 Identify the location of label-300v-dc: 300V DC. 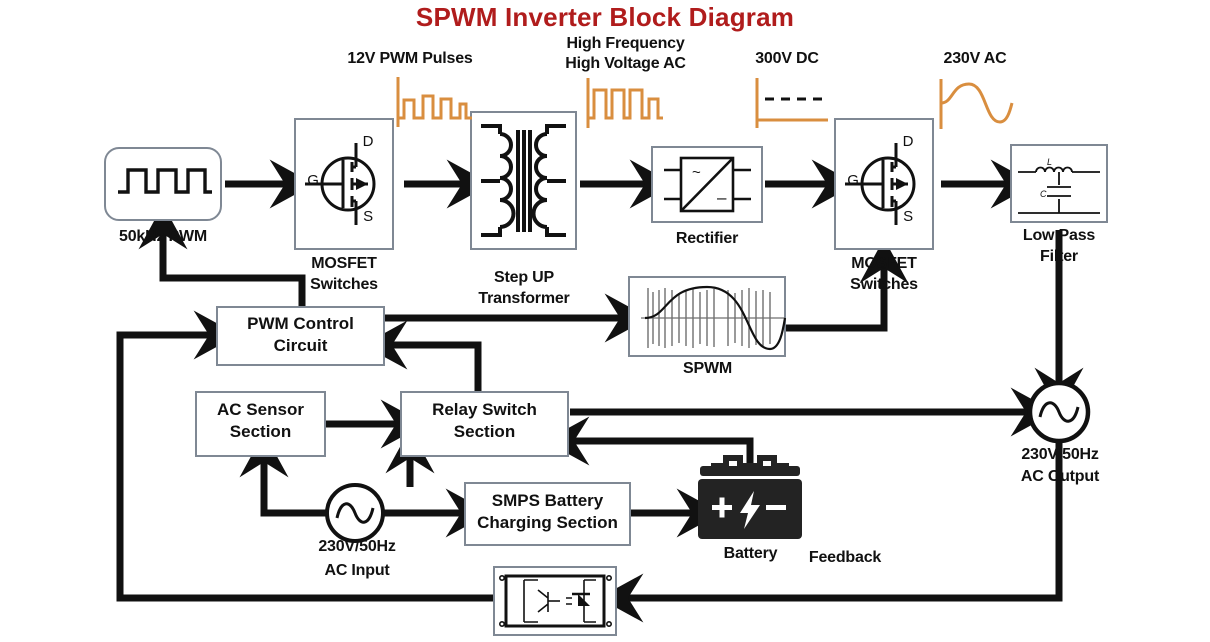
(787, 58).